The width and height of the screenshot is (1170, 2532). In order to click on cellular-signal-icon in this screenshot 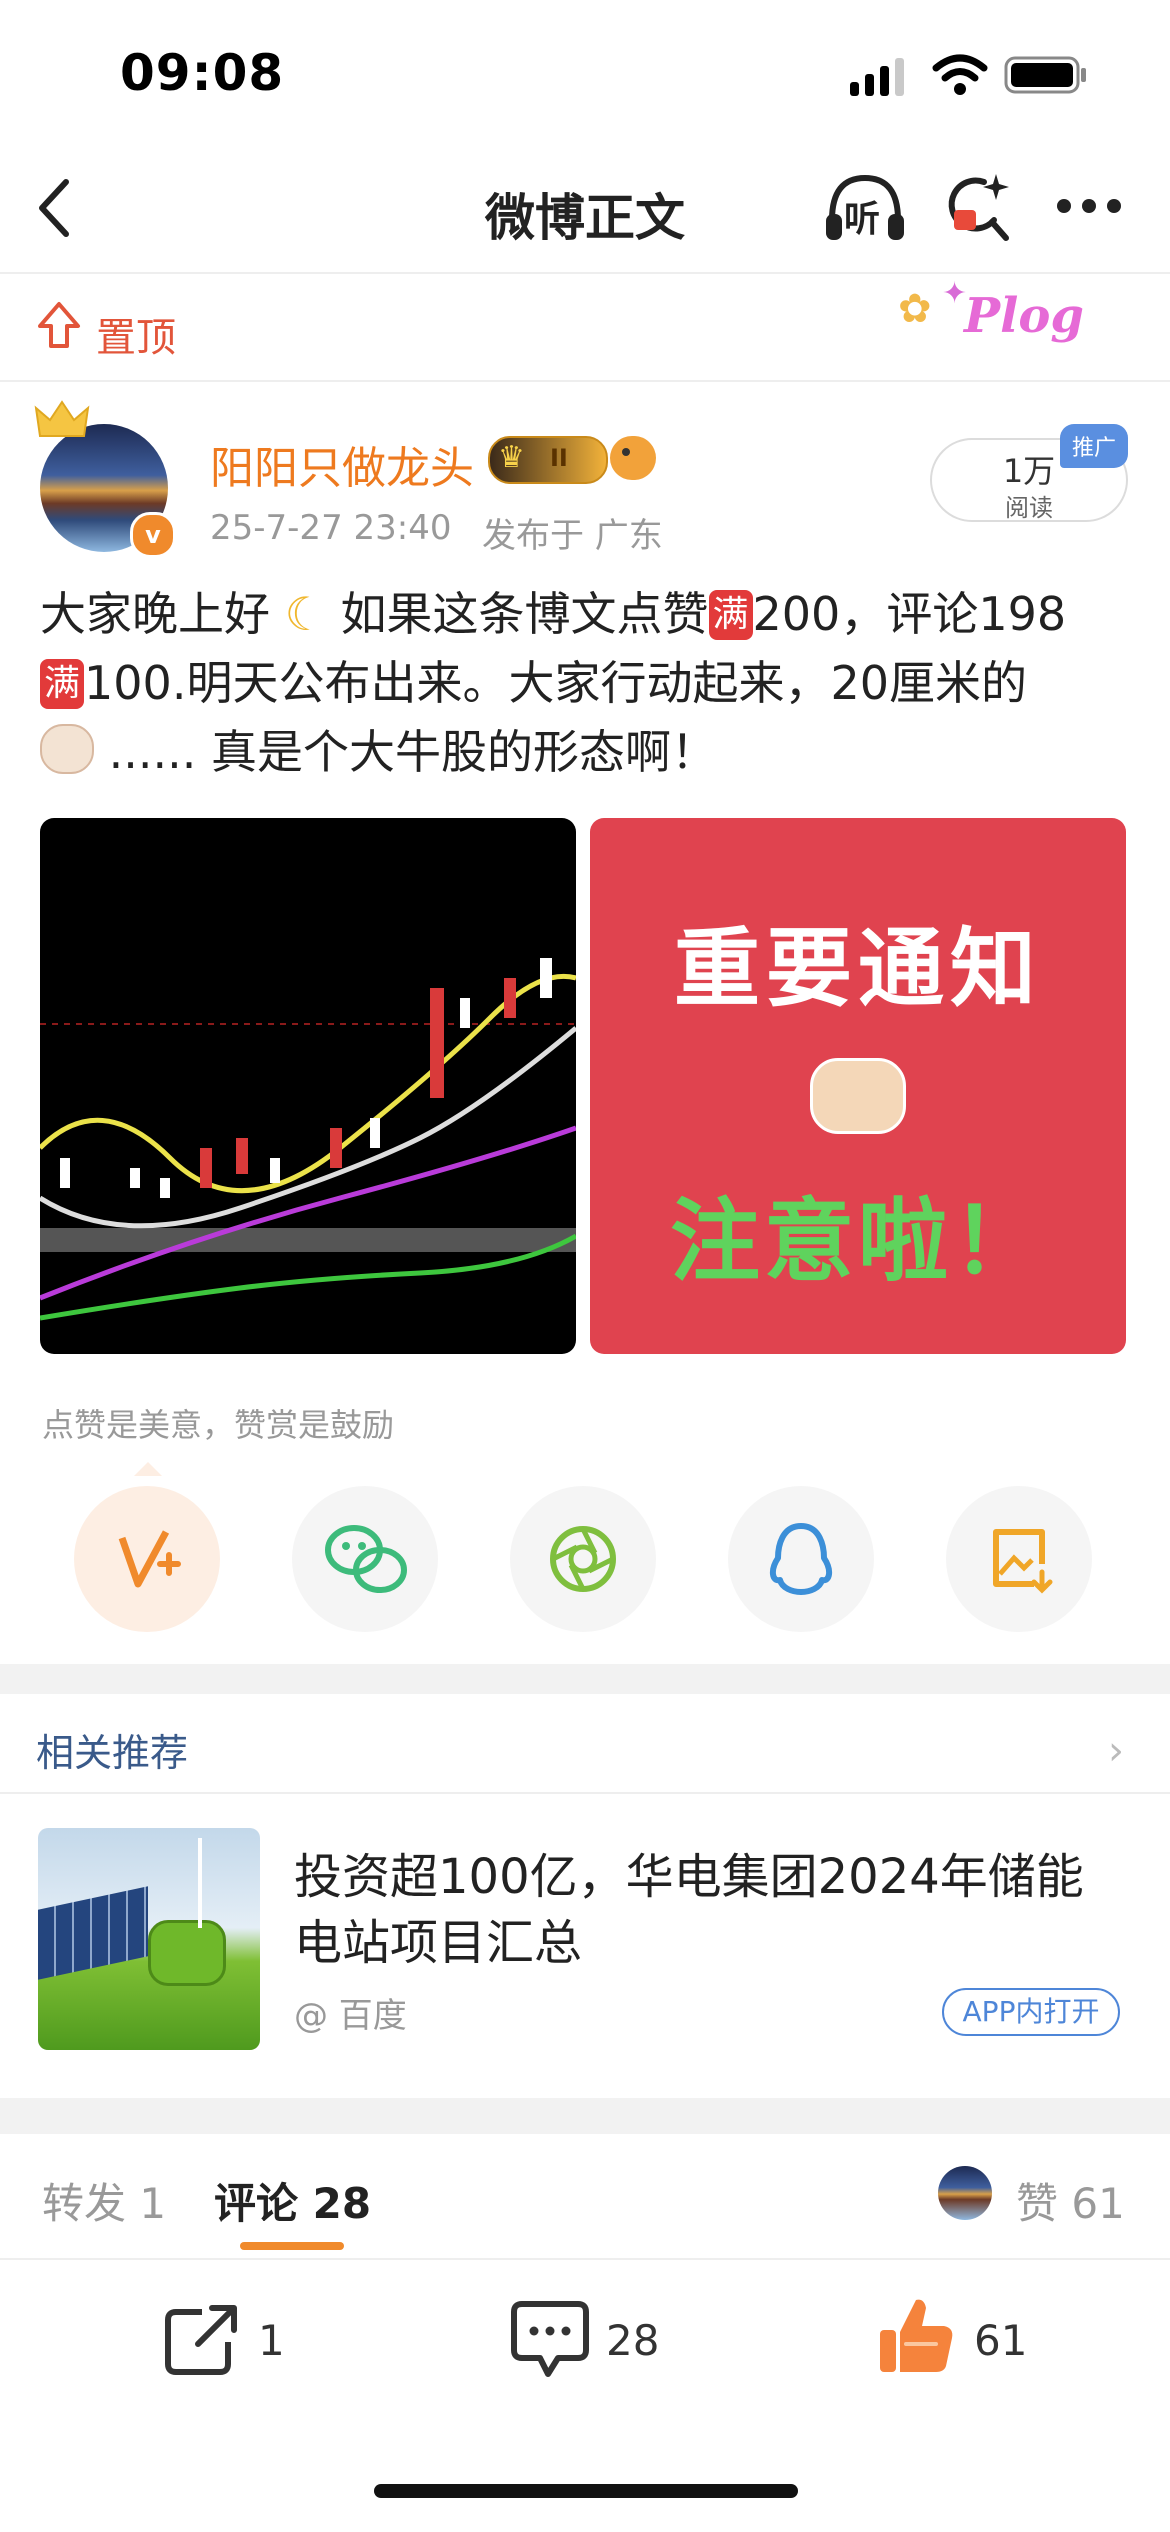, I will do `click(880, 76)`.